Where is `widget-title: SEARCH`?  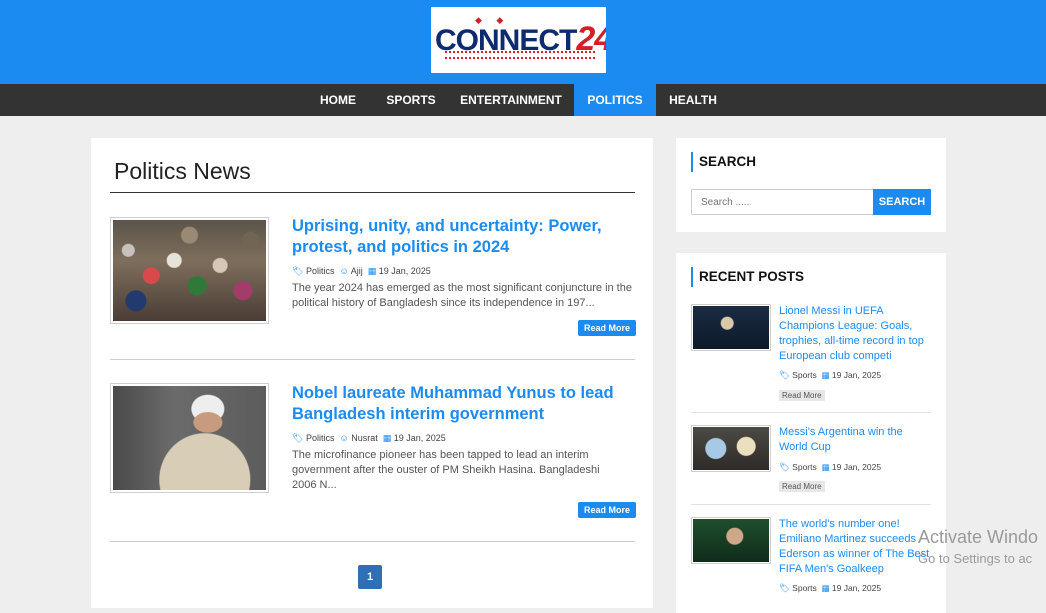
widget-title: SEARCH is located at coordinates (723, 162).